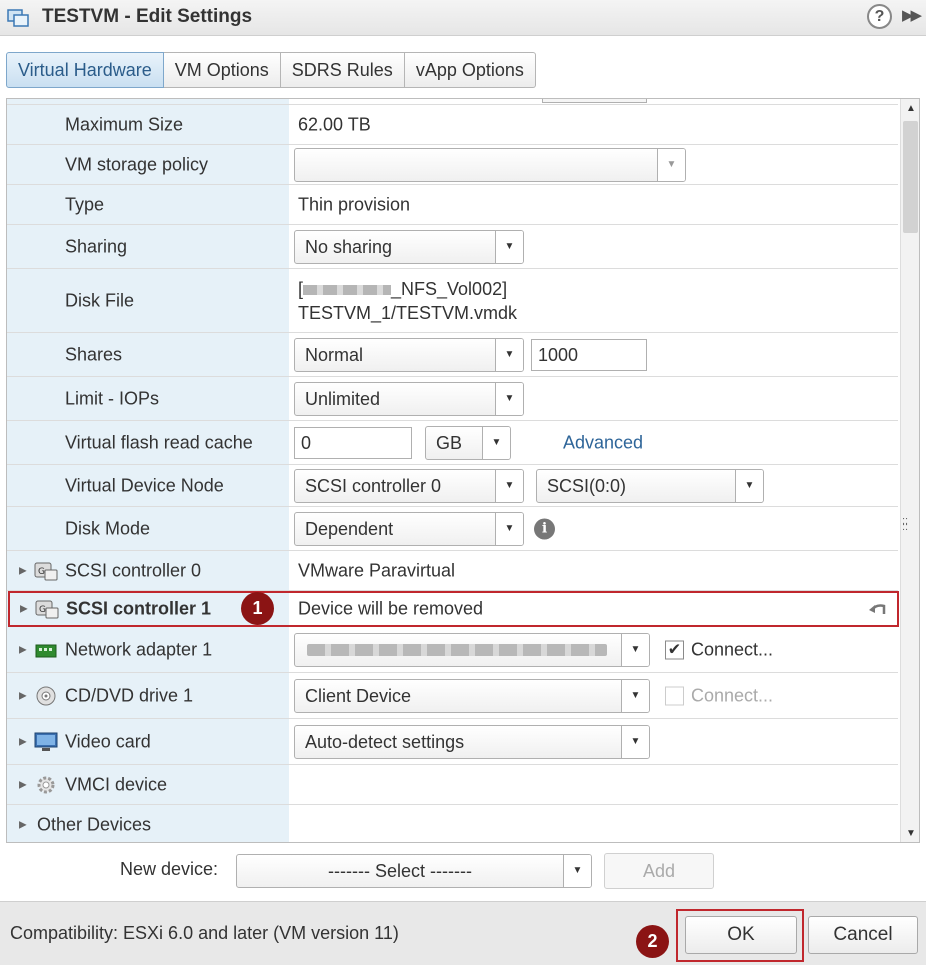 This screenshot has height=965, width=926. I want to click on vmci-device-icon, so click(46, 784).